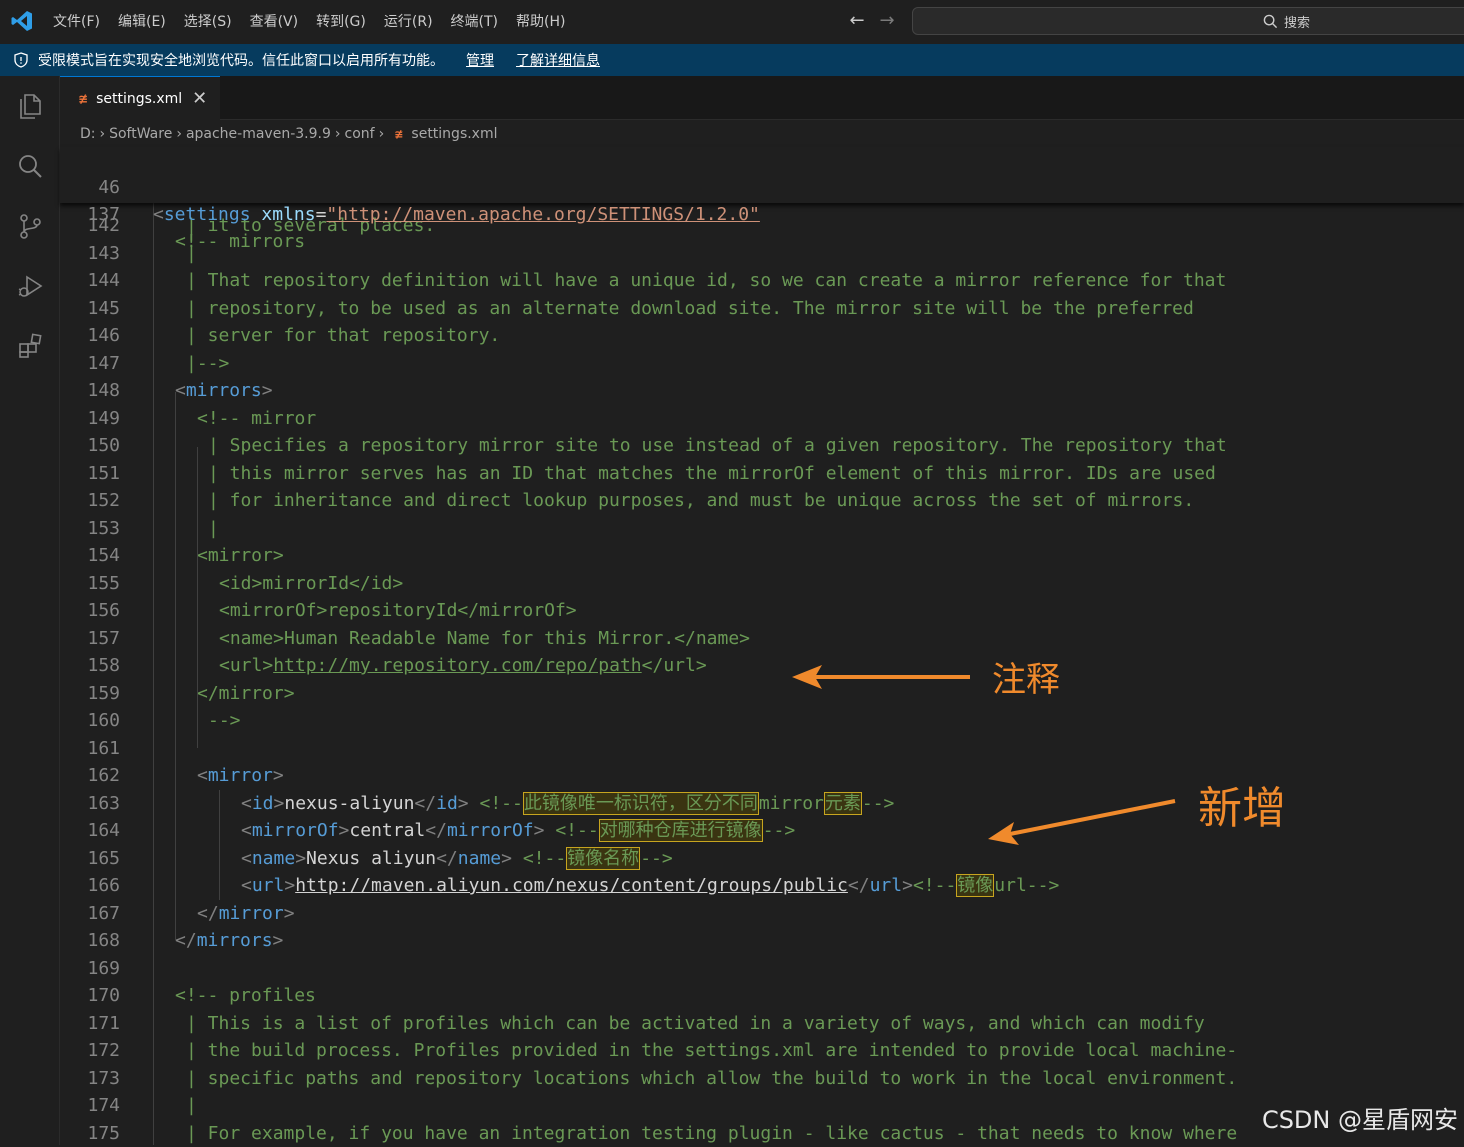 This screenshot has width=1464, height=1147. Describe the element at coordinates (984, 755) in the screenshot. I see `annotation-arrows` at that location.